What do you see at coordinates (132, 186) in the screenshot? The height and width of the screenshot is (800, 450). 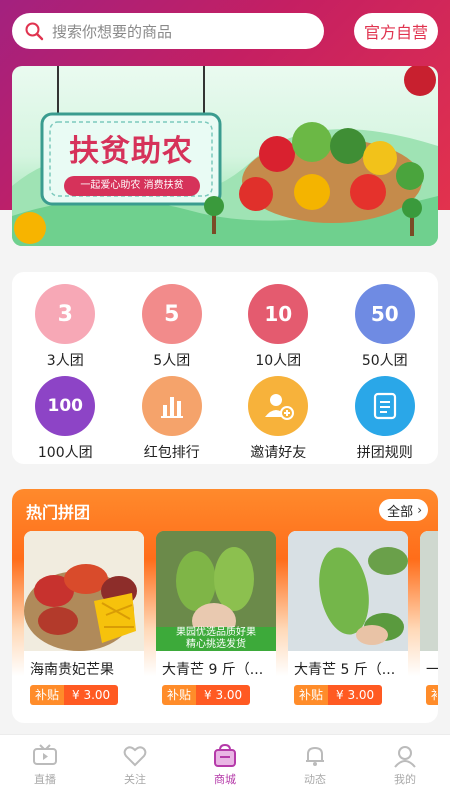 I see `banner-subtitle: 一起爱心助农 消费扶贫` at bounding box center [132, 186].